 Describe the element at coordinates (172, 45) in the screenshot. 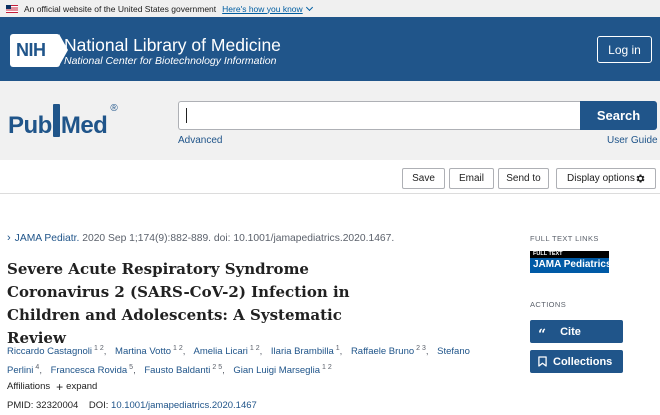

I see `nlm-title: National Library of Medicine` at that location.